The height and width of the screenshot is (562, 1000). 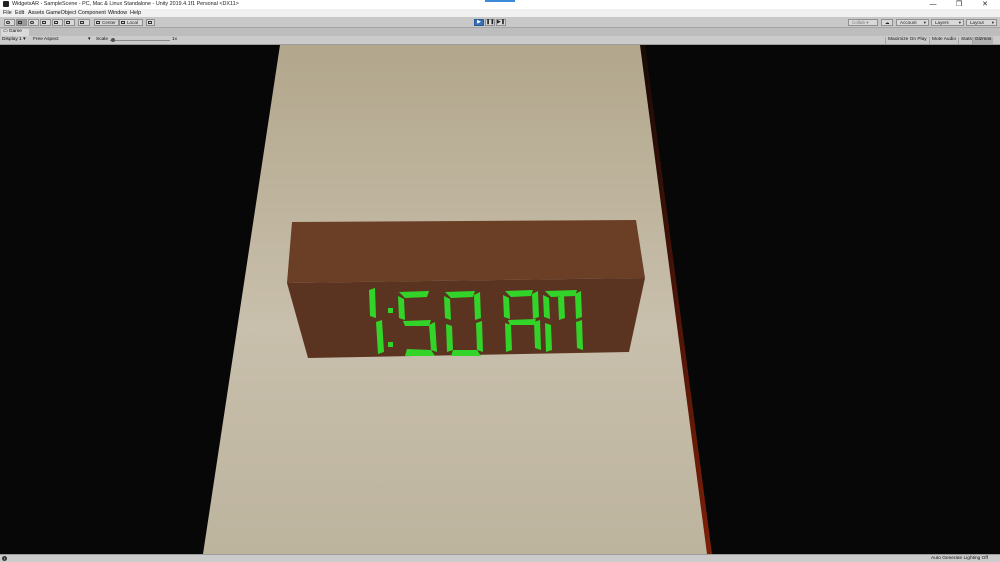 What do you see at coordinates (447, 308) in the screenshot?
I see `digit-0-seg-f` at bounding box center [447, 308].